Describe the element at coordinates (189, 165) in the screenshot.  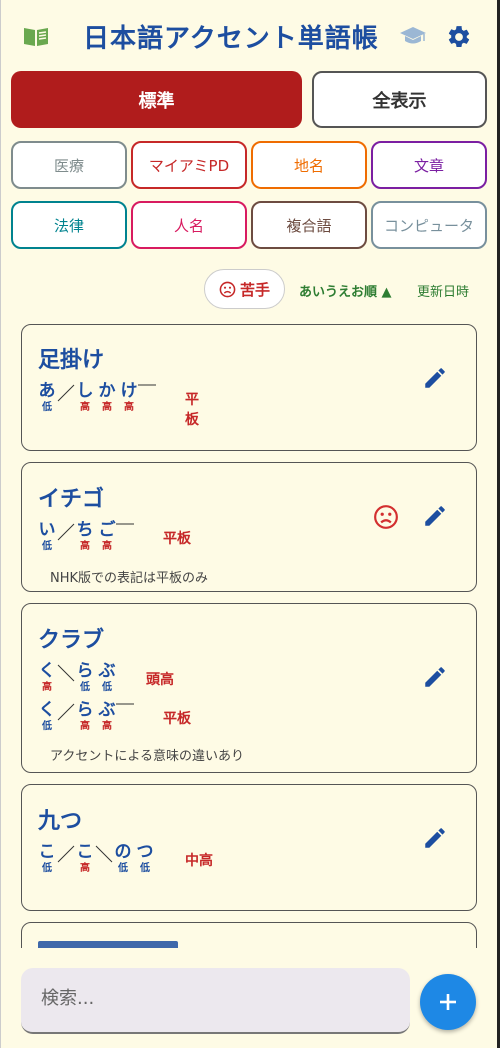
I see `category-chip-miami-pd: マイアミPD` at that location.